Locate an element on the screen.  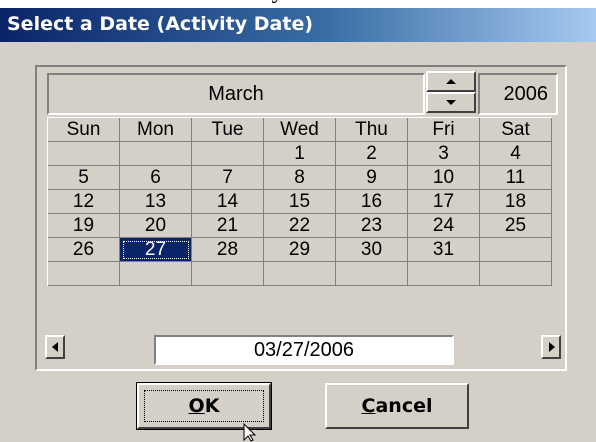
day-cell: 11 is located at coordinates (516, 178).